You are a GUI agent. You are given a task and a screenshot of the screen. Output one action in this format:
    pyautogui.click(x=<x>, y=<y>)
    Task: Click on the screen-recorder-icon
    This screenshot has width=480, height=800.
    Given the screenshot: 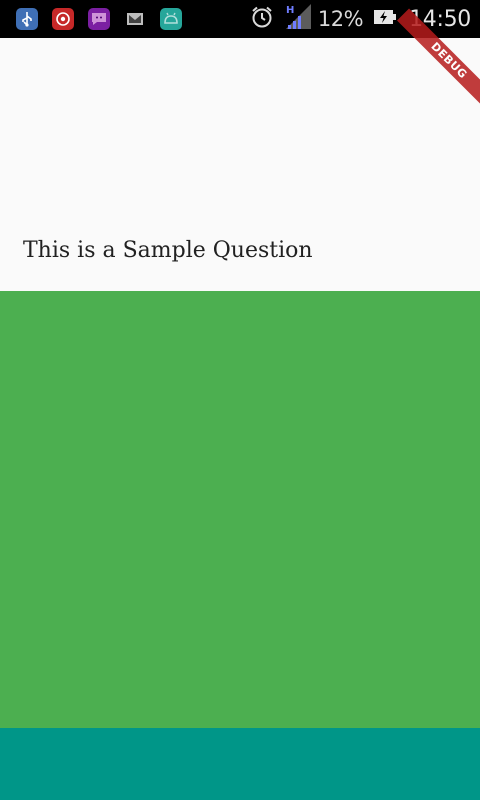 What is the action you would take?
    pyautogui.click(x=63, y=19)
    